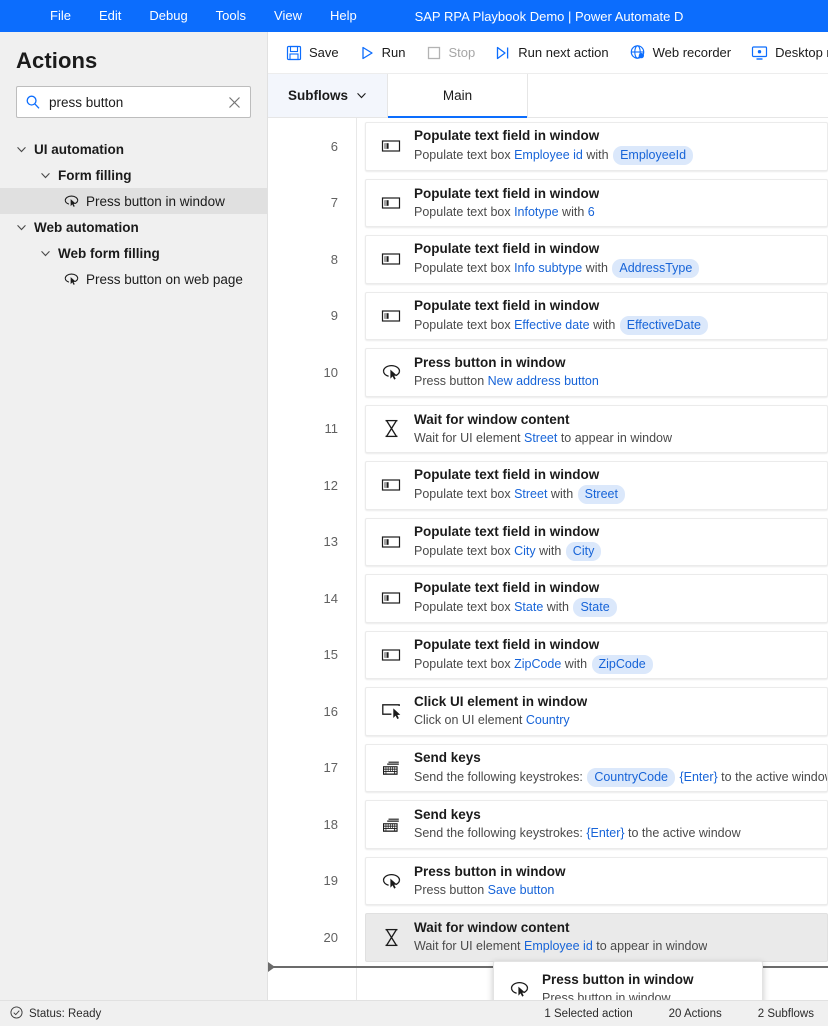 Image resolution: width=828 pixels, height=1026 pixels. I want to click on sidebar-item-press-button-in-window: Press button in window, so click(133, 201).